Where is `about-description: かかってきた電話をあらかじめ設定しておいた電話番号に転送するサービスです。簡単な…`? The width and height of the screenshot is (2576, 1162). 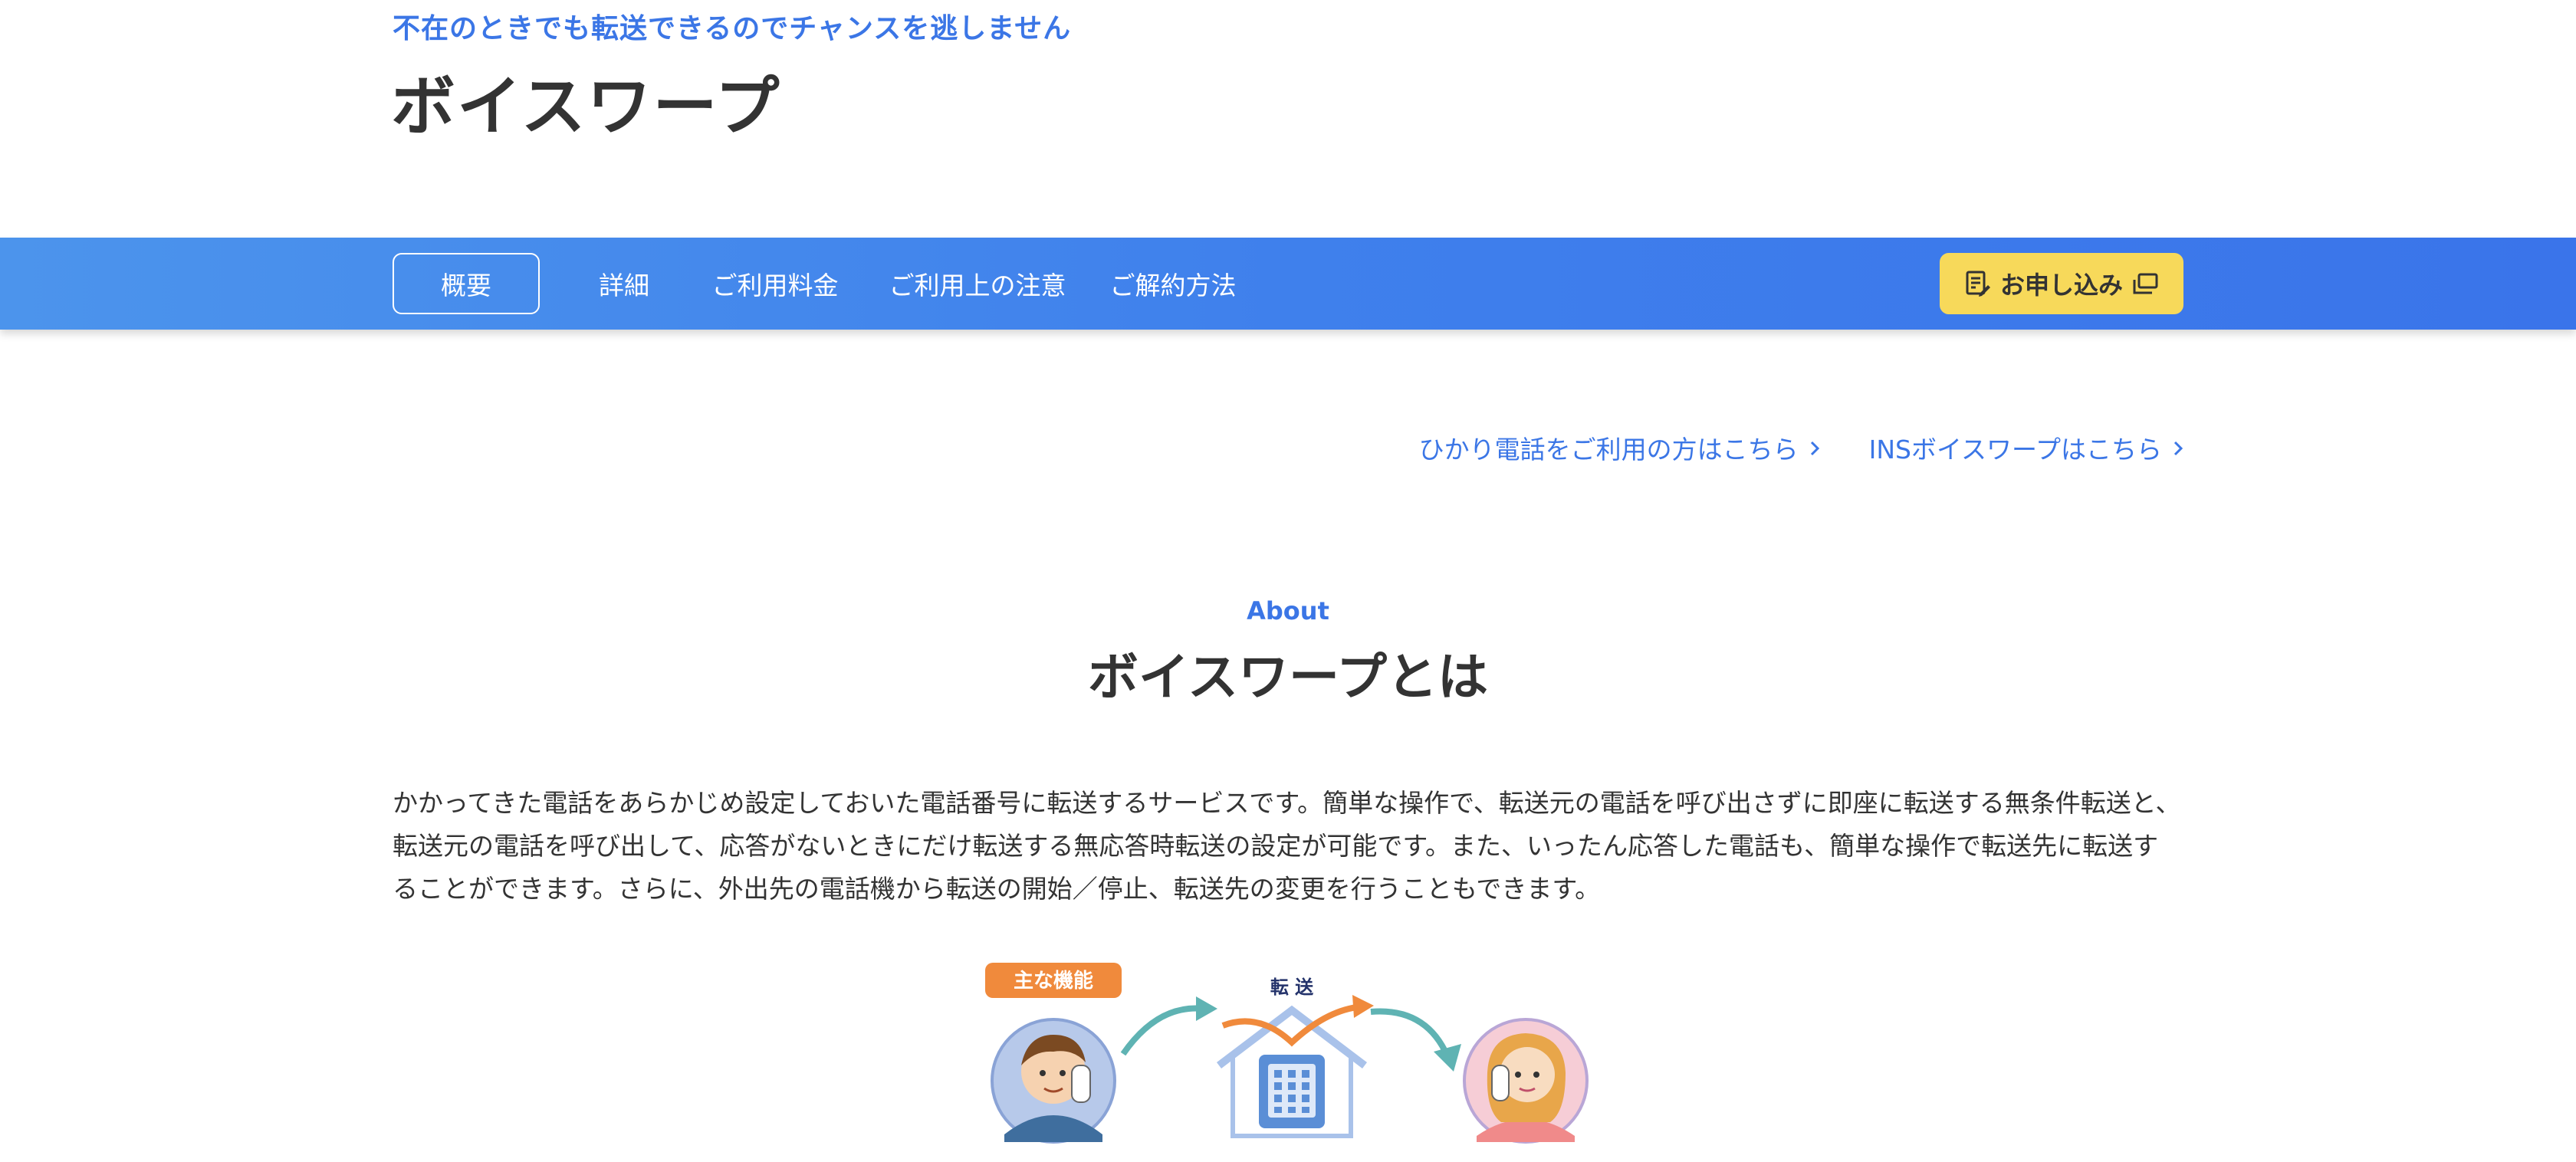
about-description: かかってきた電話をあらかじめ設定しておいた電話番号に転送するサービスです。簡単な… is located at coordinates (1287, 846).